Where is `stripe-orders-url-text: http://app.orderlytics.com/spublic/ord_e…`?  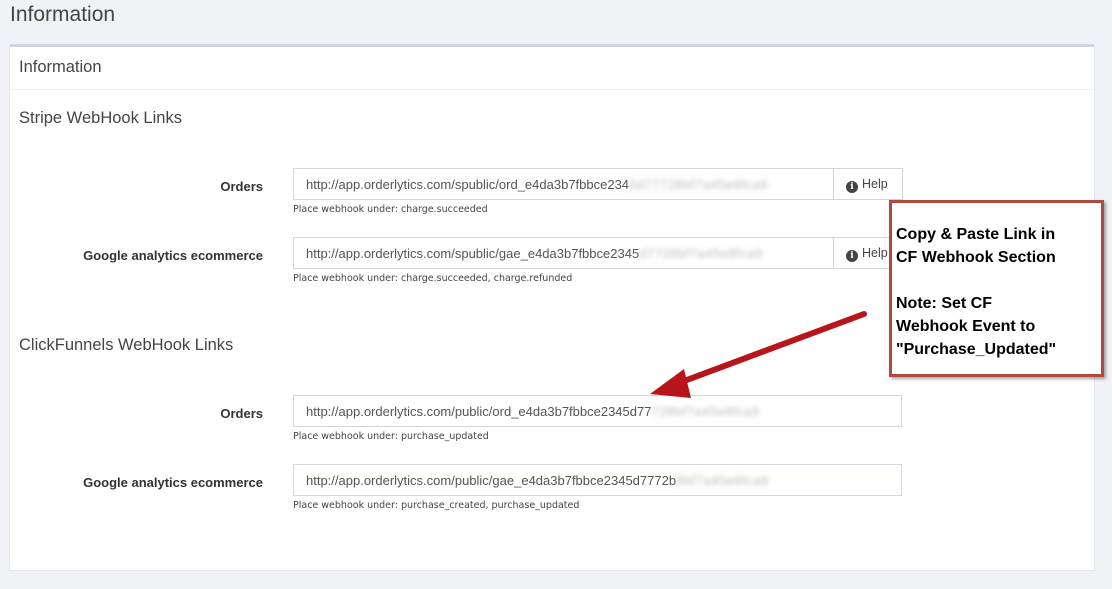 stripe-orders-url-text: http://app.orderlytics.com/spublic/ord_e… is located at coordinates (468, 184).